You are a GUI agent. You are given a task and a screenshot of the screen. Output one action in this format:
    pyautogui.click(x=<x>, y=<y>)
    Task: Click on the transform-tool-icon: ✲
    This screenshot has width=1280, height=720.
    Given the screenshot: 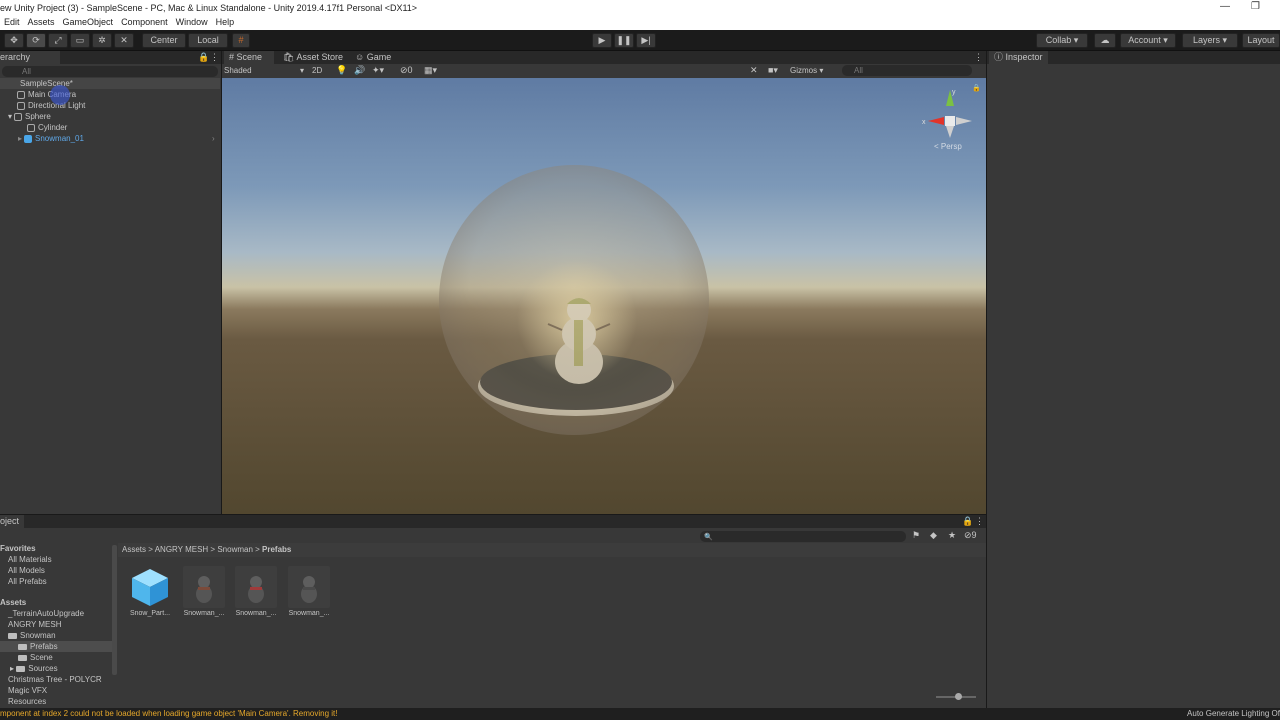 What is the action you would take?
    pyautogui.click(x=102, y=40)
    